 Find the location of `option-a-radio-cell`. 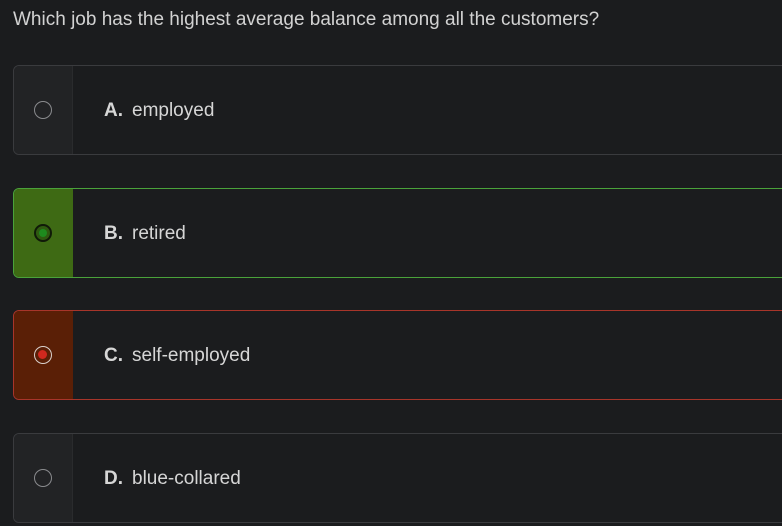

option-a-radio-cell is located at coordinates (43, 110).